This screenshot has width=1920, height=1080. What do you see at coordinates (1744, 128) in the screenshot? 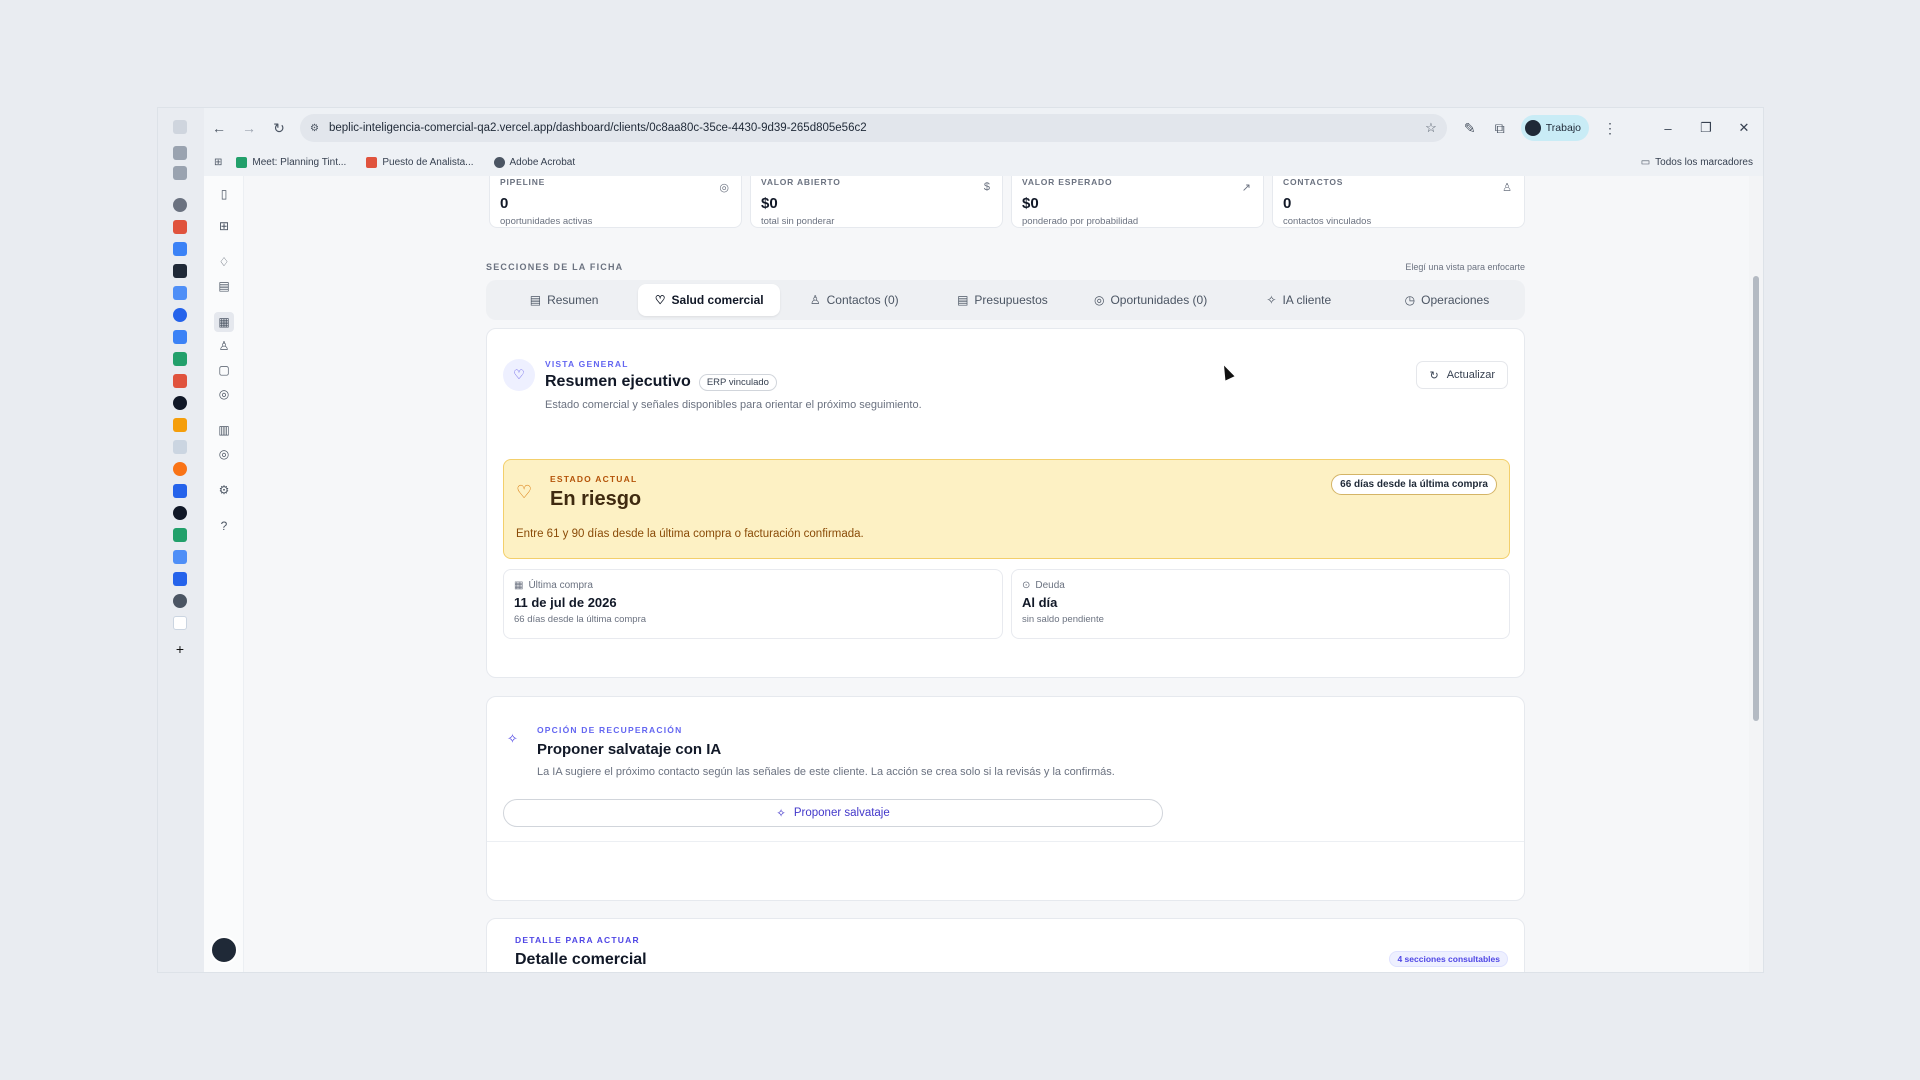
I see `close-icon: ✕` at bounding box center [1744, 128].